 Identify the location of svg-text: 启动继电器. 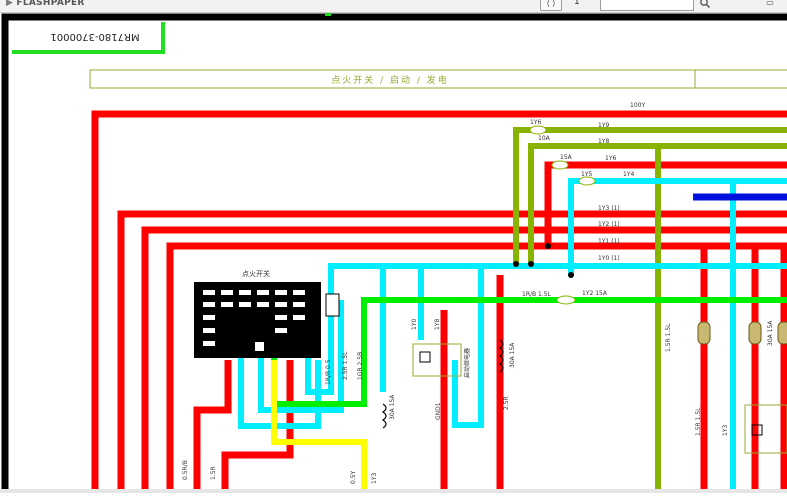
(467, 363).